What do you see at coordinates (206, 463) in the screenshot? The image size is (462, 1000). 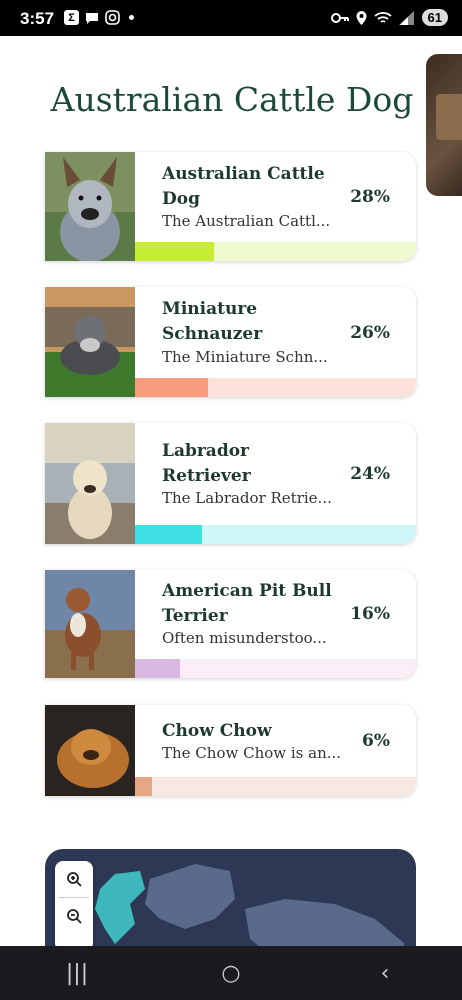 I see `breed-name: Labrador Retriever` at bounding box center [206, 463].